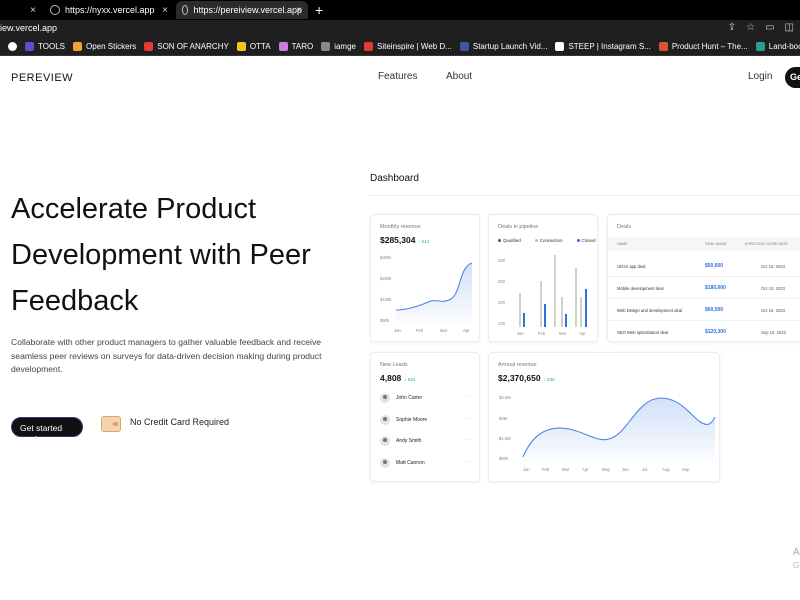 The image size is (800, 600). Describe the element at coordinates (345, 46) in the screenshot. I see `bookmark-label: iamge` at that location.